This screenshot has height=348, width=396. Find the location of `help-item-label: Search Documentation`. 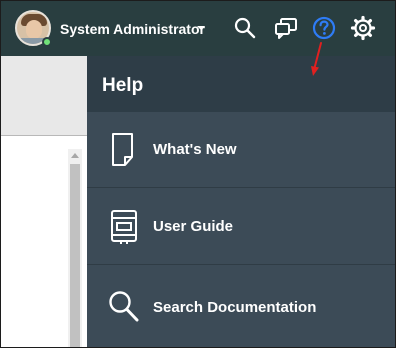

help-item-label: Search Documentation is located at coordinates (235, 307).